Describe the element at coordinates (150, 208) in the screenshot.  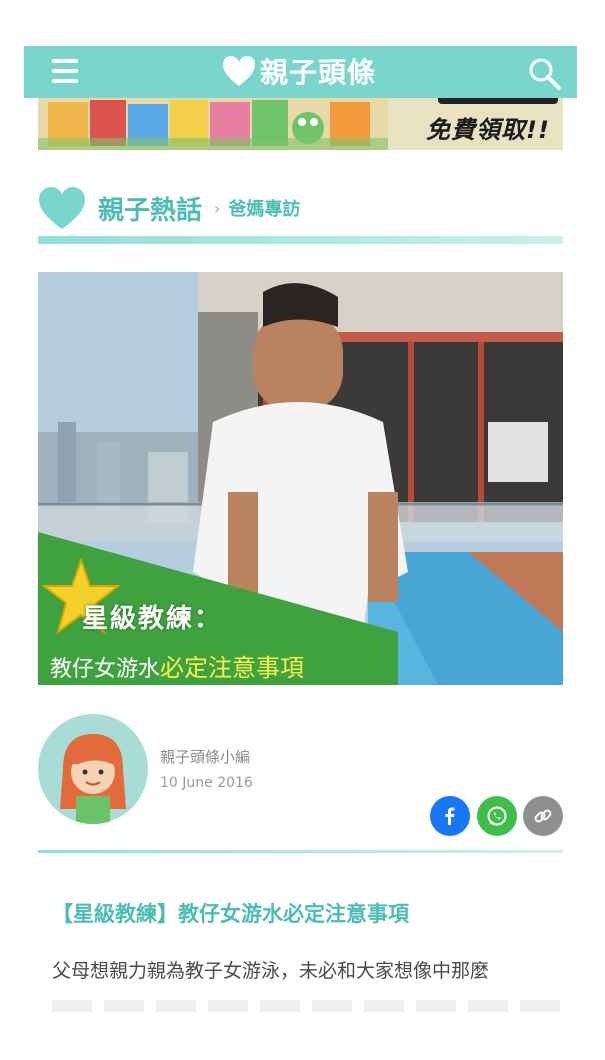
I see `section-title: 親子熱話` at that location.